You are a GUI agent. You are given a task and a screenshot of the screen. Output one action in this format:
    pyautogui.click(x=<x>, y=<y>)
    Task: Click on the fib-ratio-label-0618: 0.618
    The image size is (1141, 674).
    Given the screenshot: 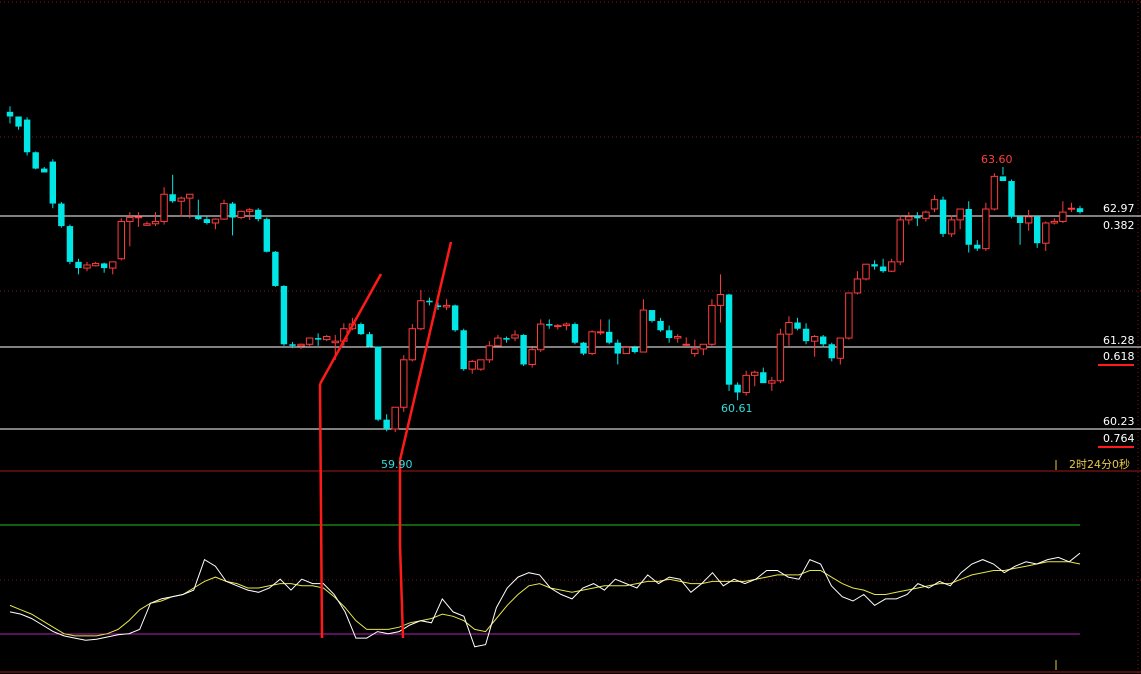 What is the action you would take?
    pyautogui.click(x=1119, y=356)
    